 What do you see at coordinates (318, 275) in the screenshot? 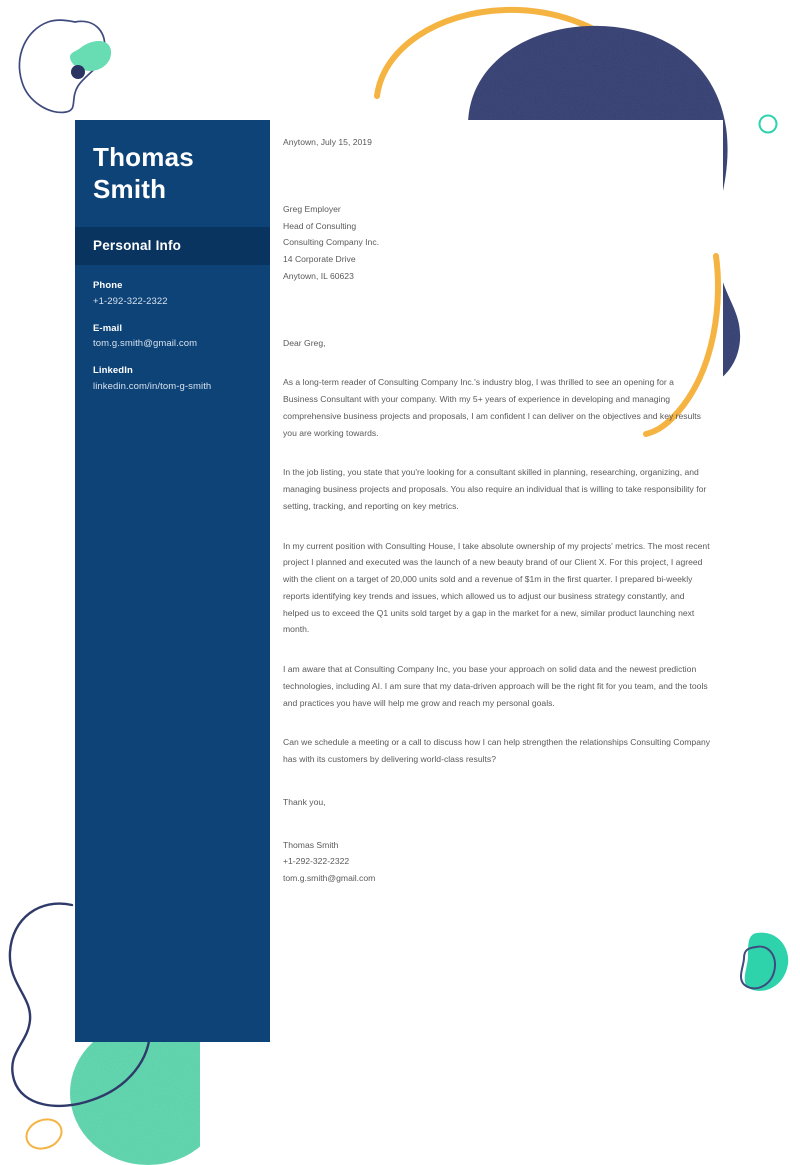
I see `recipient-city: Anytown, IL 60623` at bounding box center [318, 275].